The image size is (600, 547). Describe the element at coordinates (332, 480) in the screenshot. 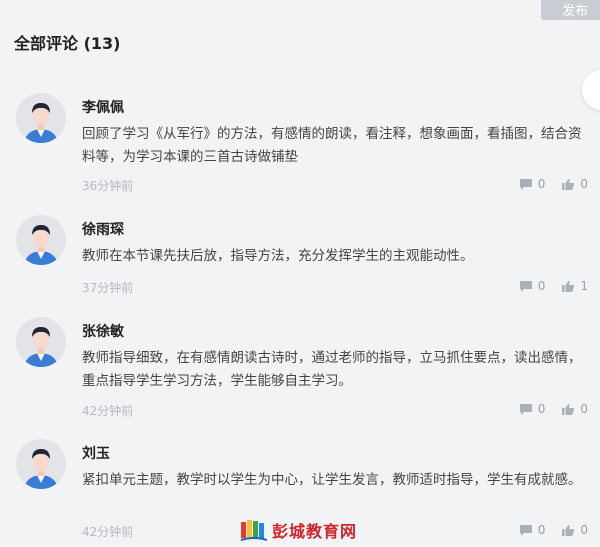

I see `comment-text: 紧扣单元主题，教学时以学生为中心，让学生发言，教师适时指导，学生有成就感。` at that location.